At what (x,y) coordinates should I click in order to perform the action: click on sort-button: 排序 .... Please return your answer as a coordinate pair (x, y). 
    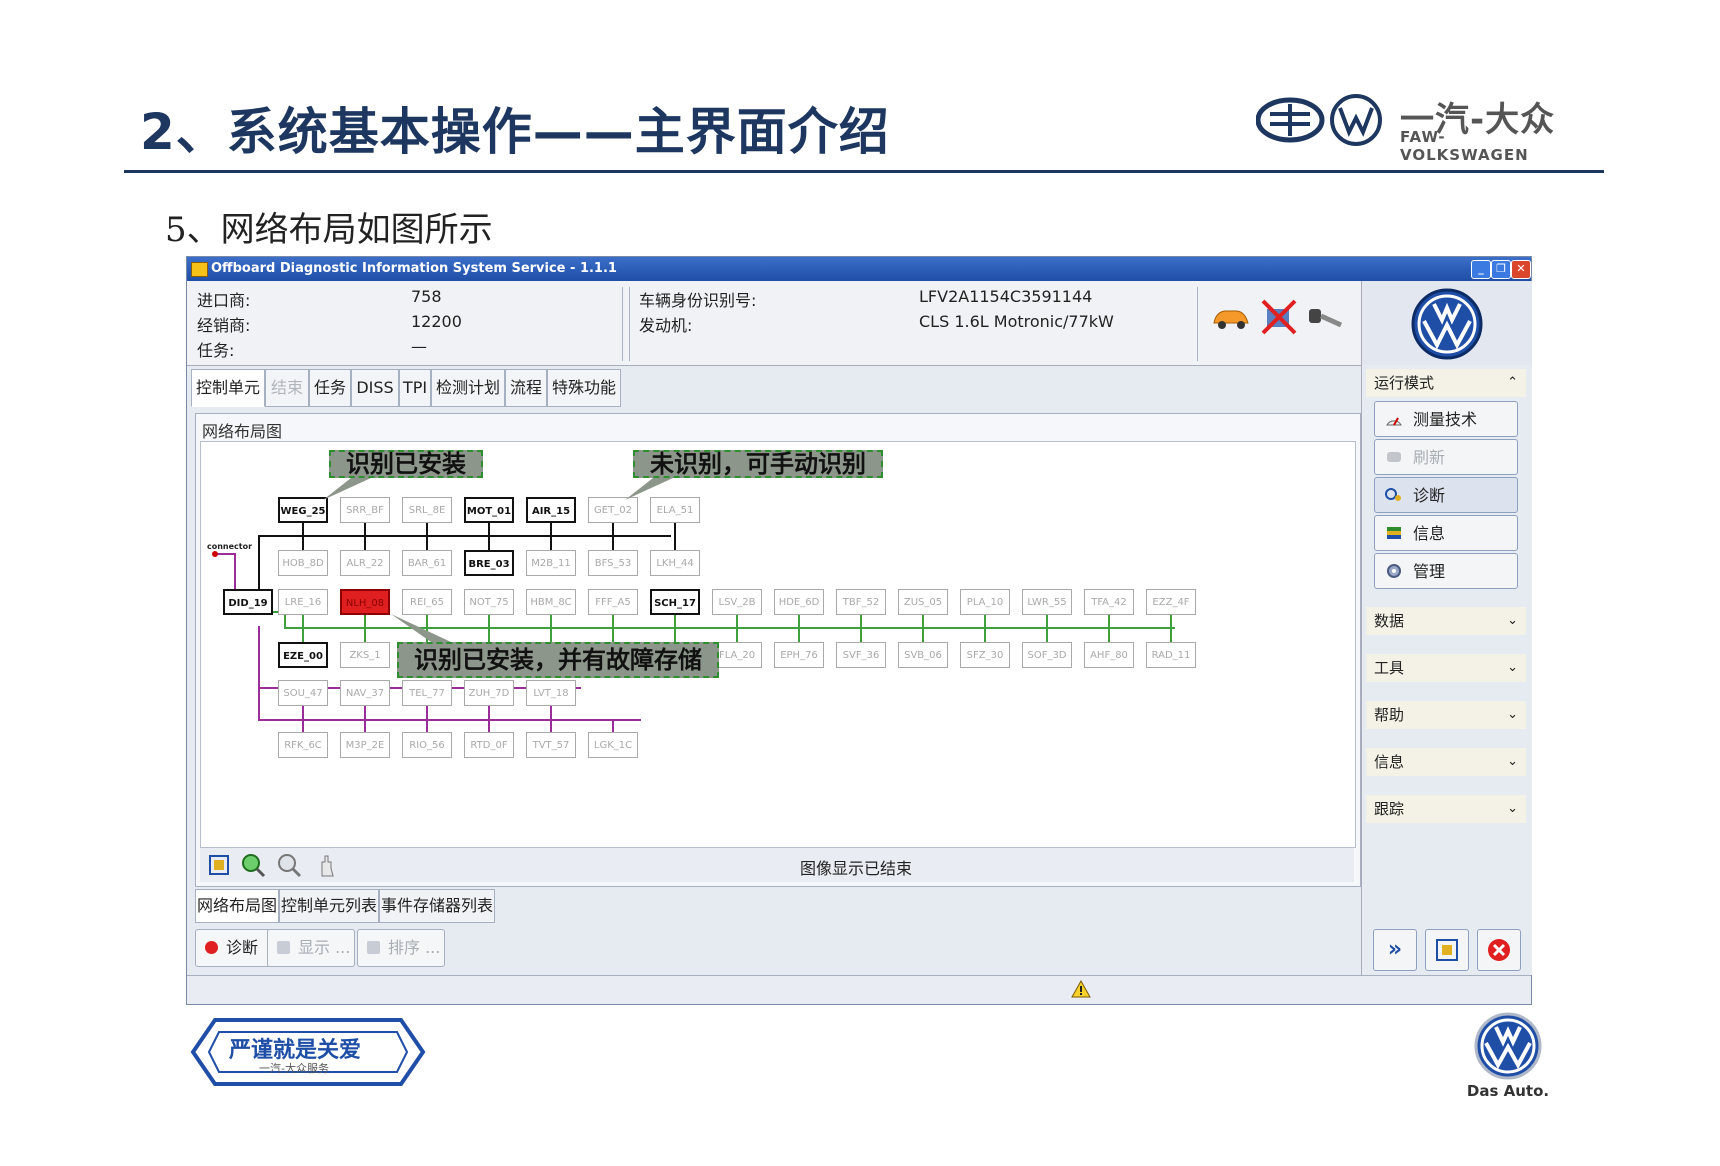
    Looking at the image, I should click on (401, 948).